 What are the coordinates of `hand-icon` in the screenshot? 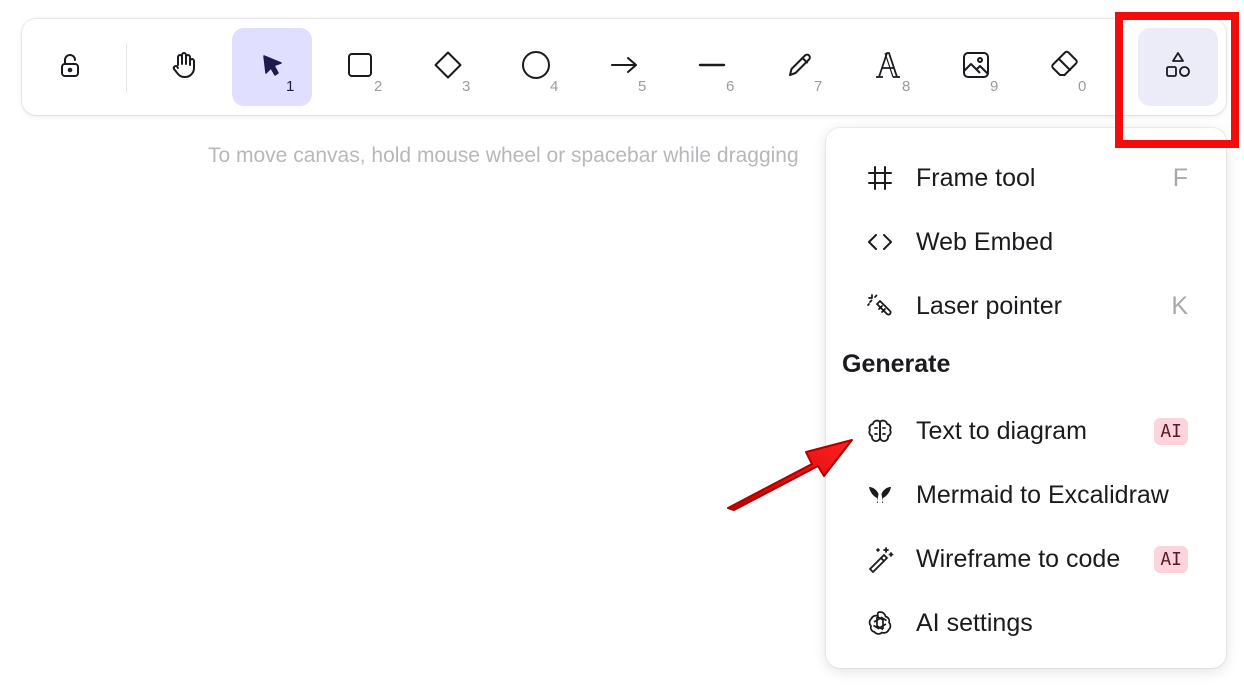 It's located at (184, 67).